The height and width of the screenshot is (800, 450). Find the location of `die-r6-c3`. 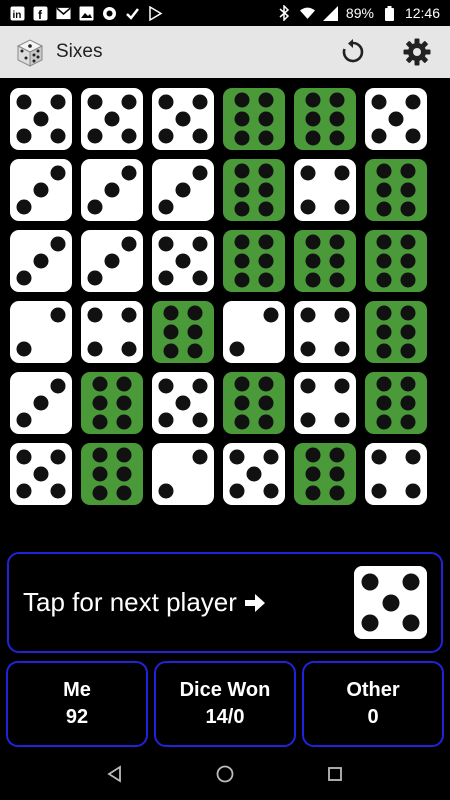

die-r6-c3 is located at coordinates (183, 474).